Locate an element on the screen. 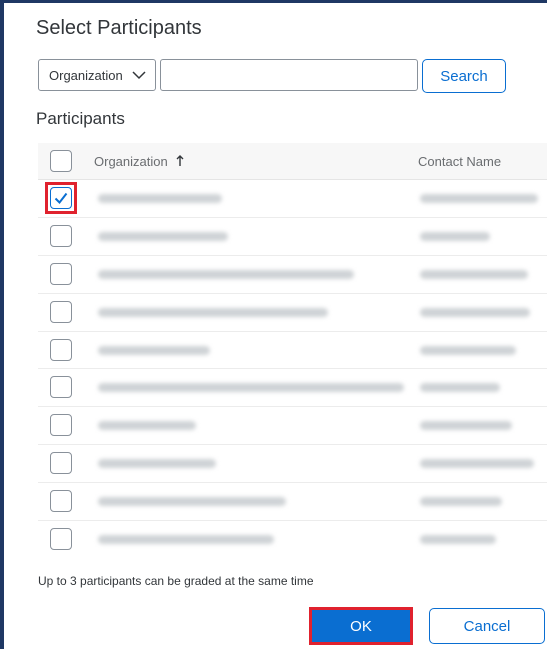 The image size is (547, 649). sort-ascending-icon is located at coordinates (180, 160).